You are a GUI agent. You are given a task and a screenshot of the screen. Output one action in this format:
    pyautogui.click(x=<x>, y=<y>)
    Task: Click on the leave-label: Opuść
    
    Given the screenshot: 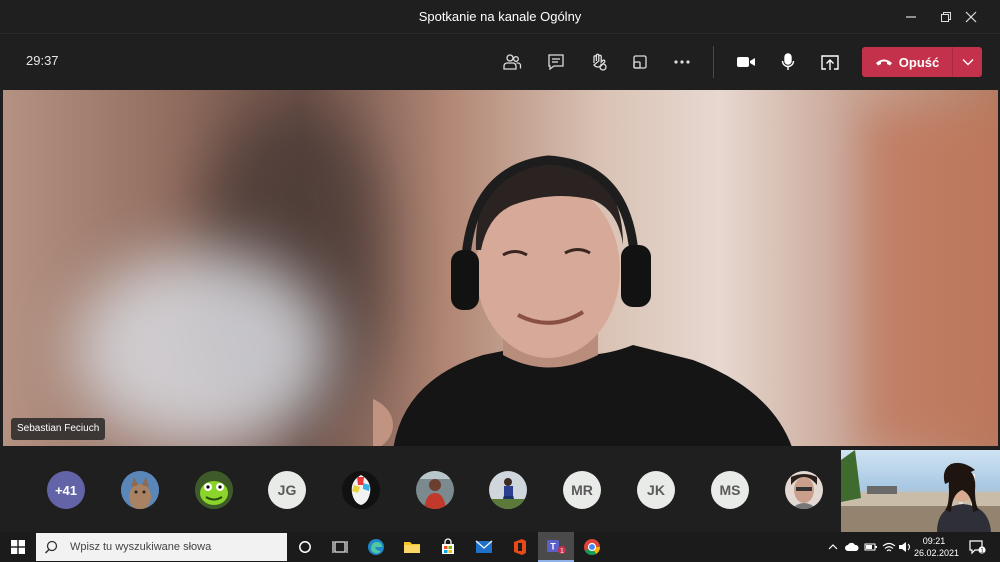 What is the action you would take?
    pyautogui.click(x=919, y=62)
    